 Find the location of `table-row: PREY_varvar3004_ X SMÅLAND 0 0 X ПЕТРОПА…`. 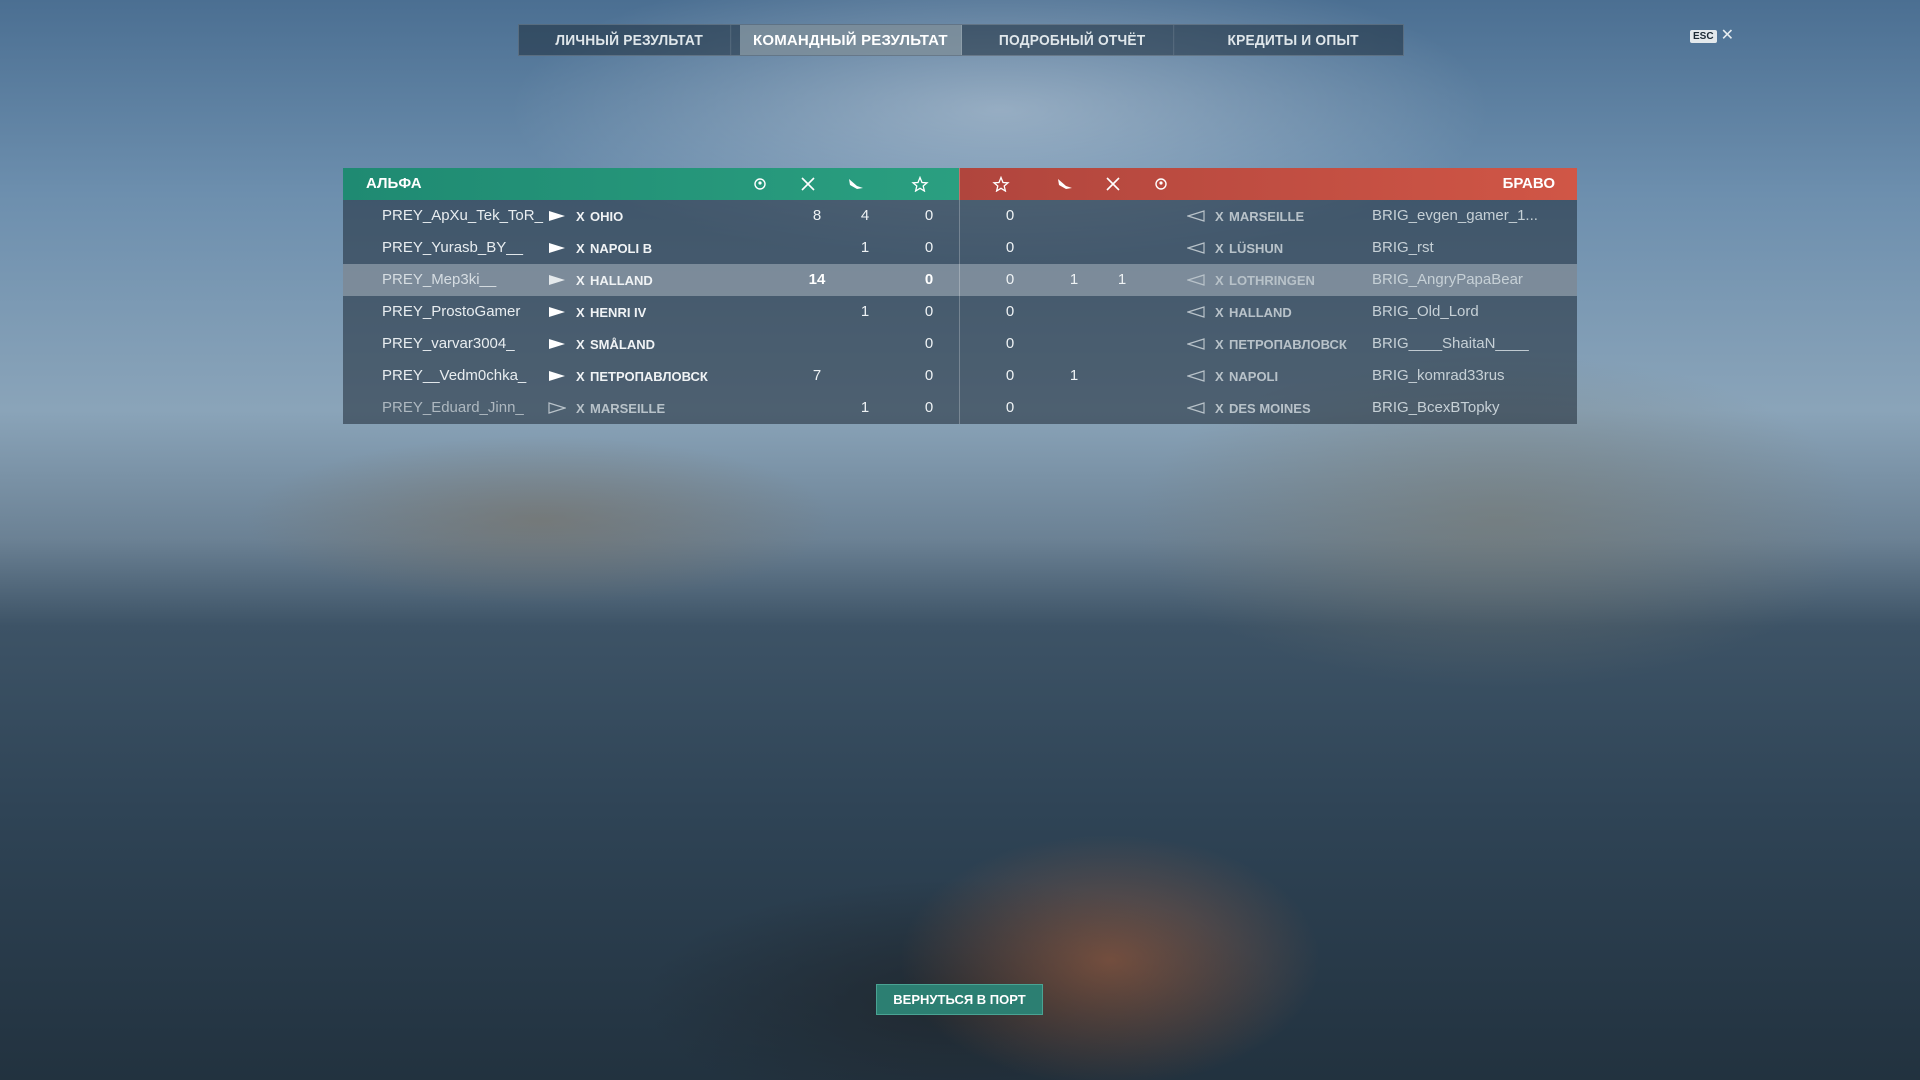

table-row: PREY_varvar3004_ X SMÅLAND 0 0 X ПЕТРОПА… is located at coordinates (960, 344).